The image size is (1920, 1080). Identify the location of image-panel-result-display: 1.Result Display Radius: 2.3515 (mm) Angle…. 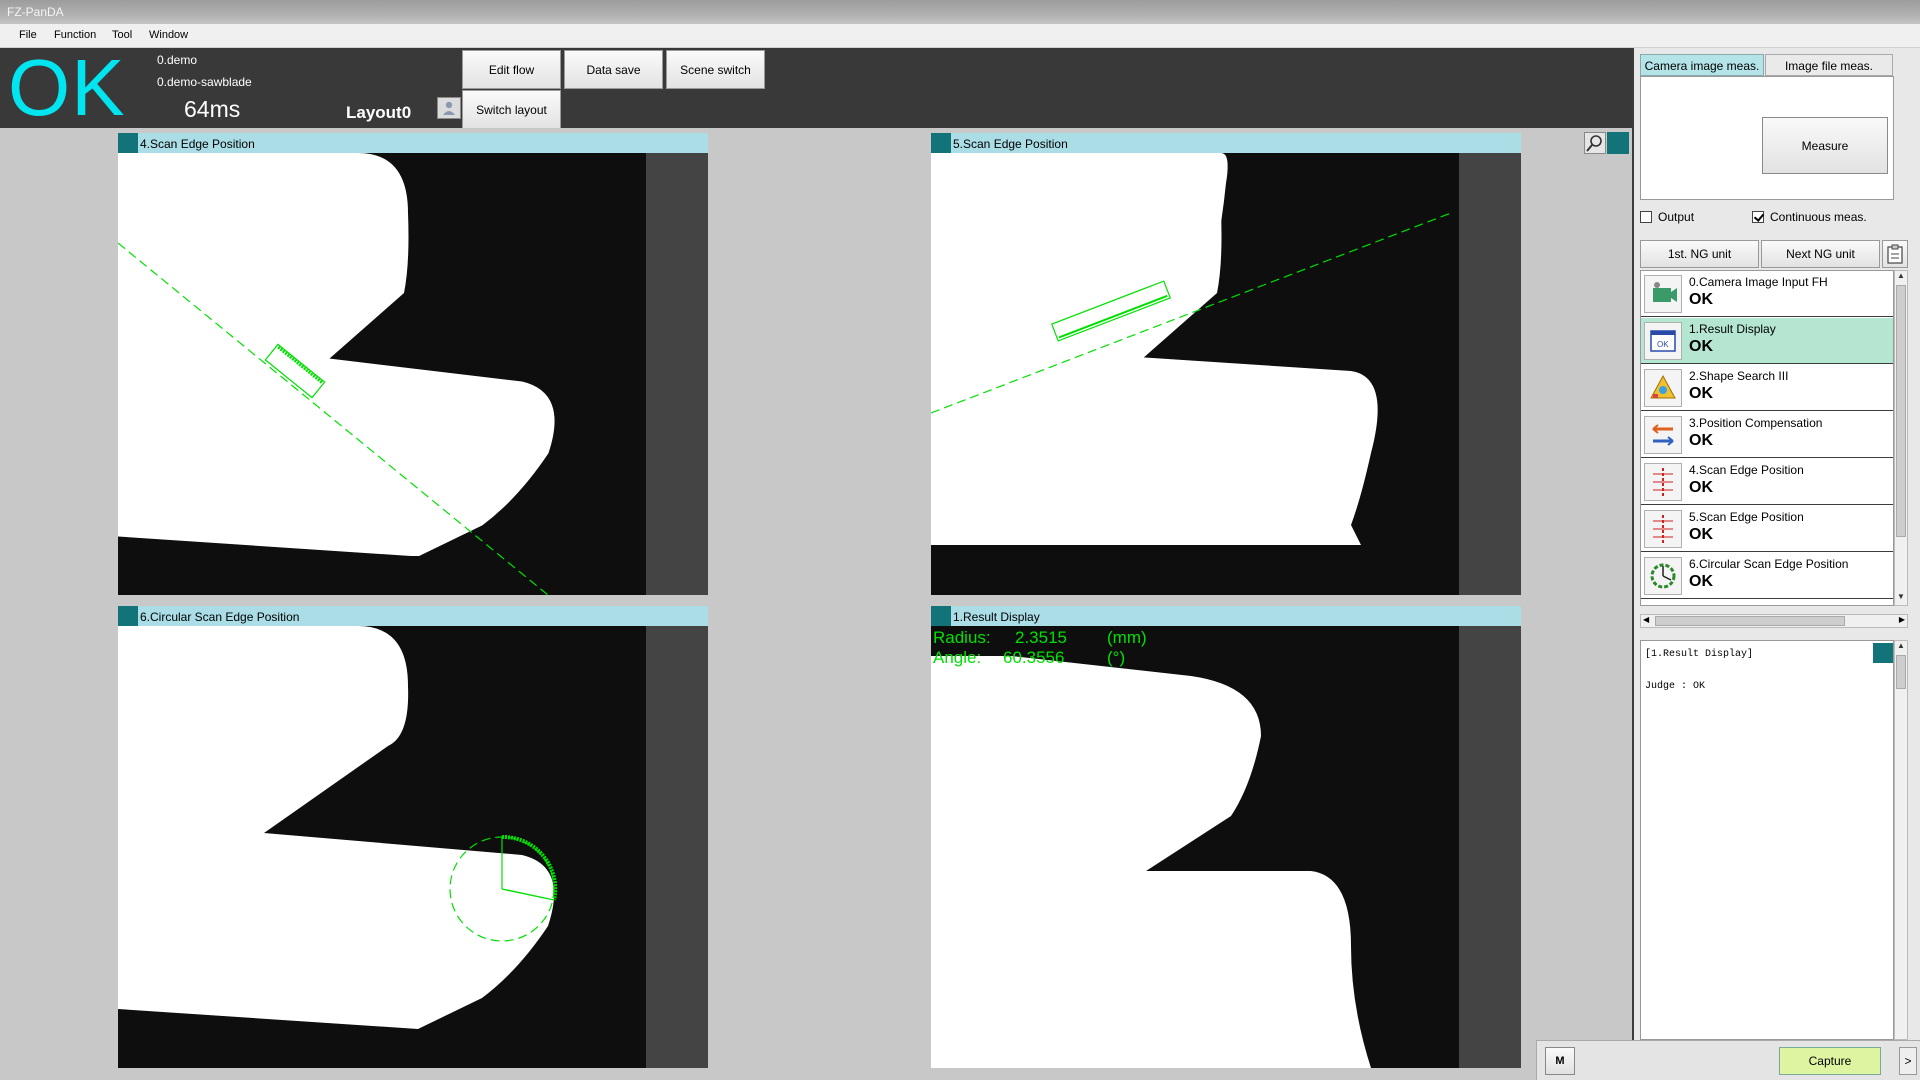
(1226, 842).